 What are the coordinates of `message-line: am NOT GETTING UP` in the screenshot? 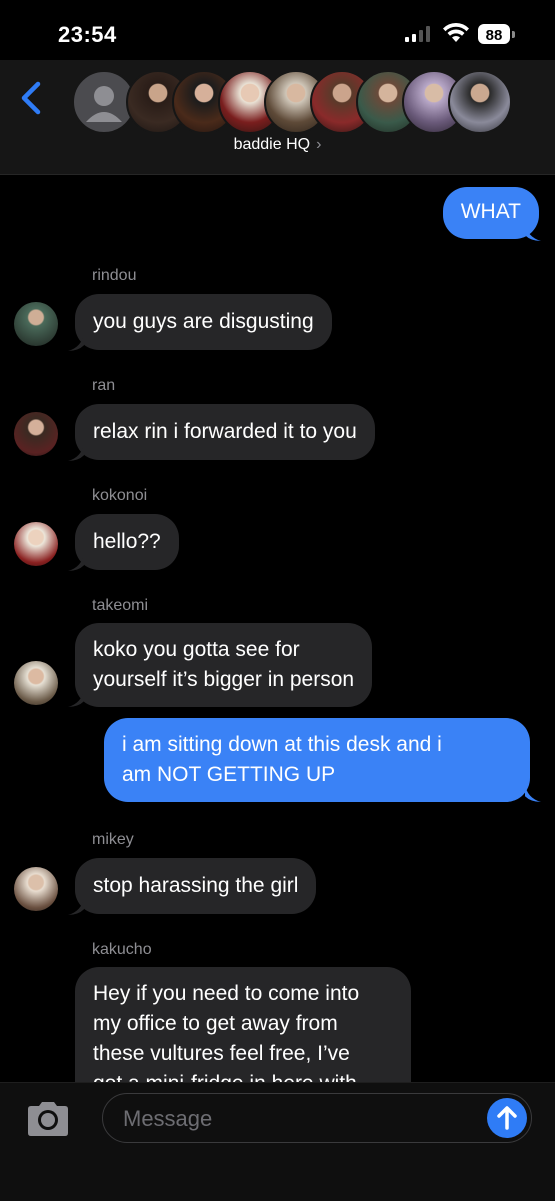 It's located at (229, 774).